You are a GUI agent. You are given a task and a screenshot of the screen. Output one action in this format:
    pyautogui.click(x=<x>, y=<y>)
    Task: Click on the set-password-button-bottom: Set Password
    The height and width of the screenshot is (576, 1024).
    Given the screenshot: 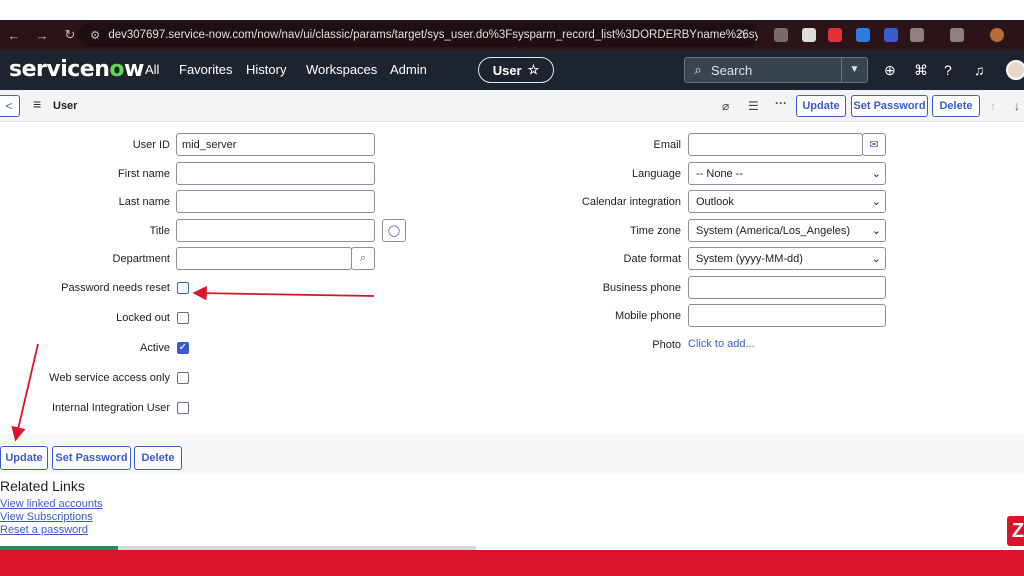 What is the action you would take?
    pyautogui.click(x=91, y=458)
    